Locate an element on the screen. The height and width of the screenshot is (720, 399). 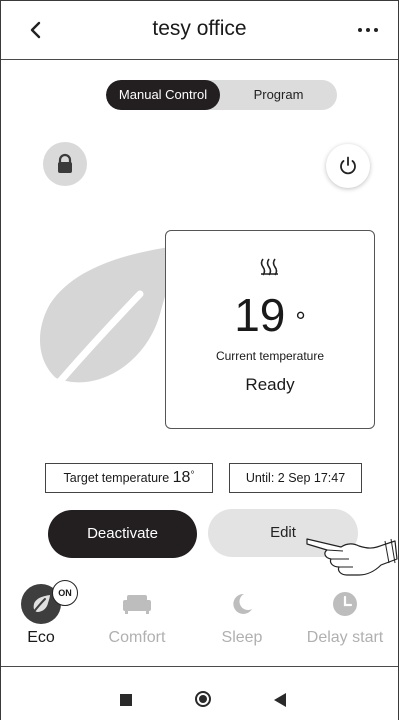
mode-segmented-control: Manual Control Program is located at coordinates (221, 95).